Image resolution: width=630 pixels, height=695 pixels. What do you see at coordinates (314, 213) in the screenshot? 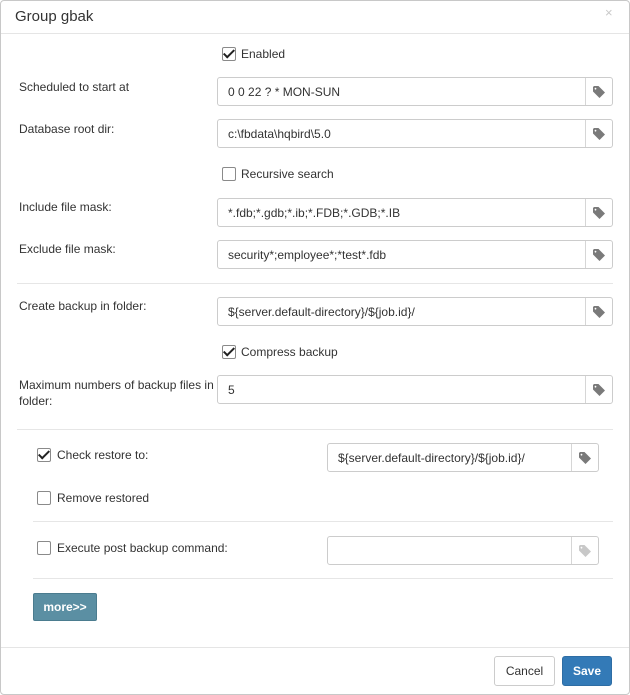
I see `include-mask-value: *.fdb;*.gdb;*.ib;*.FDB;*.GDB;*.IB` at bounding box center [314, 213].